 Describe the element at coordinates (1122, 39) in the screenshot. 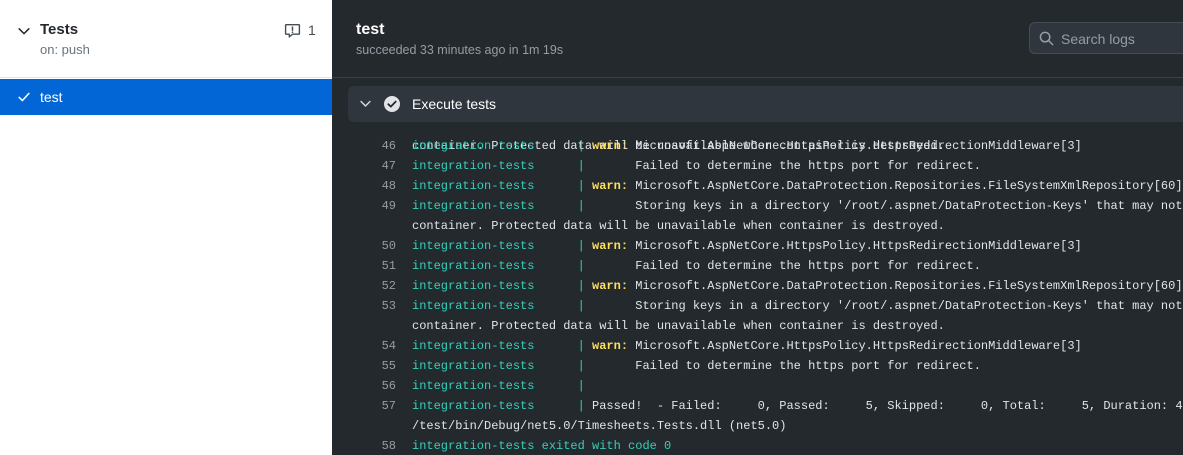

I see `search-logs-input` at that location.